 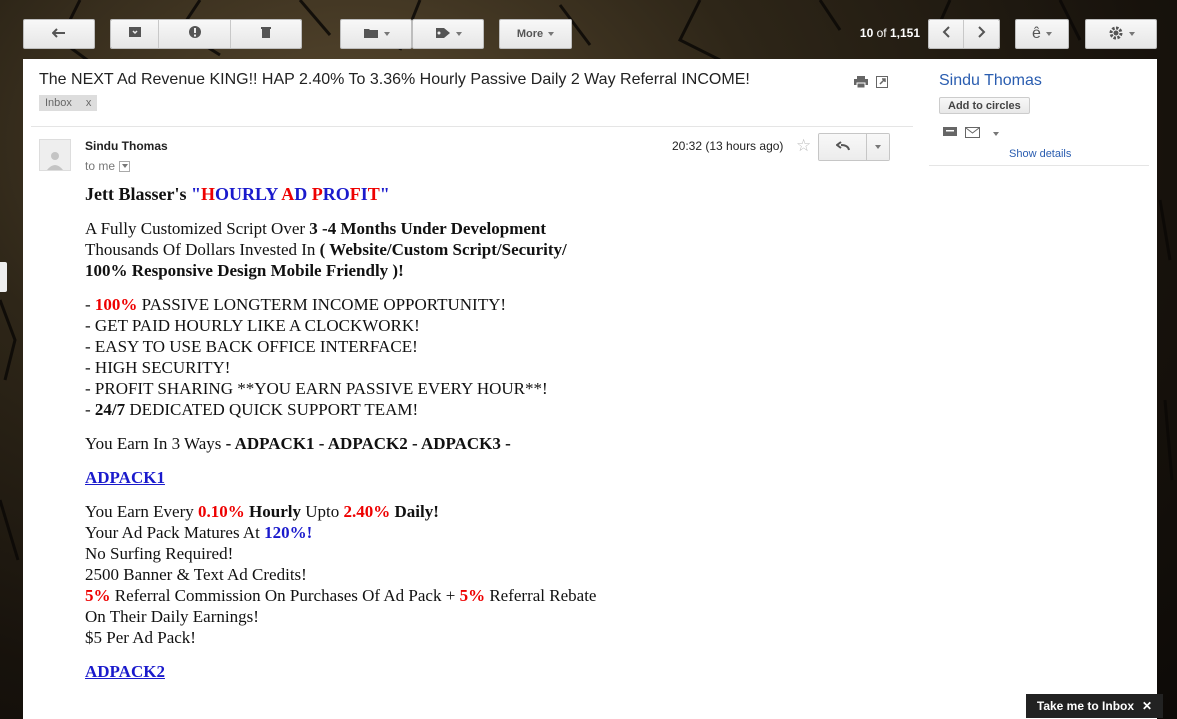 I want to click on folder-icon, so click(x=371, y=34).